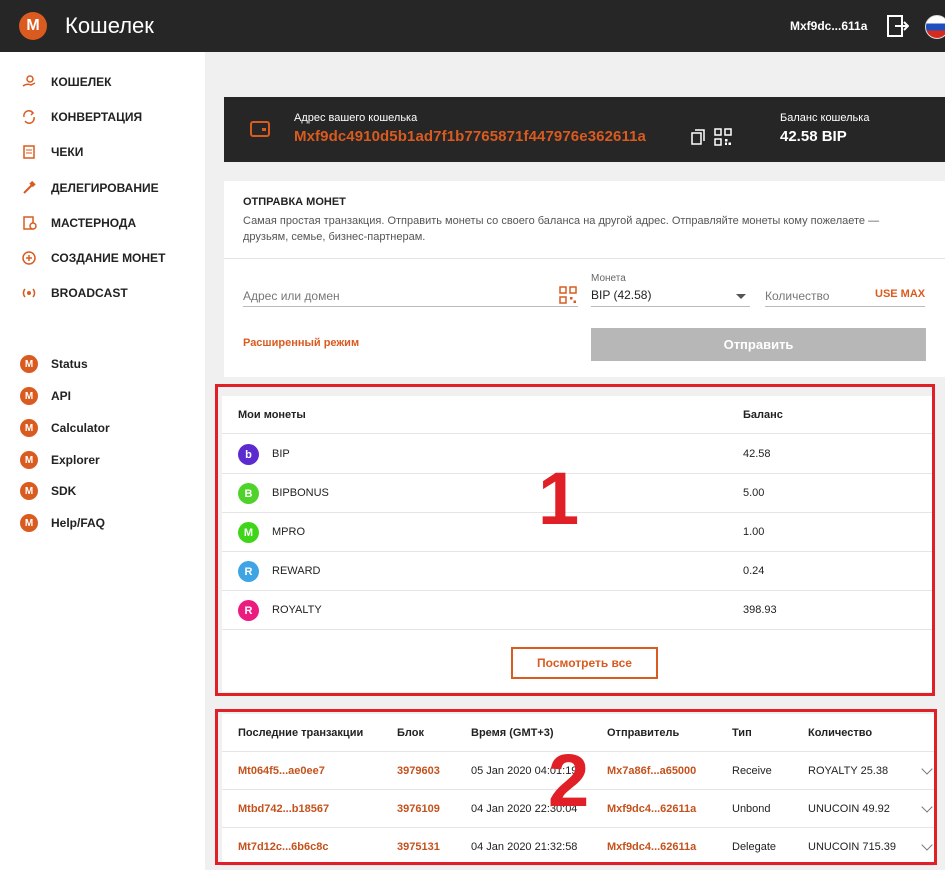 The width and height of the screenshot is (945, 870). What do you see at coordinates (33, 26) in the screenshot?
I see `minter-logo: M` at bounding box center [33, 26].